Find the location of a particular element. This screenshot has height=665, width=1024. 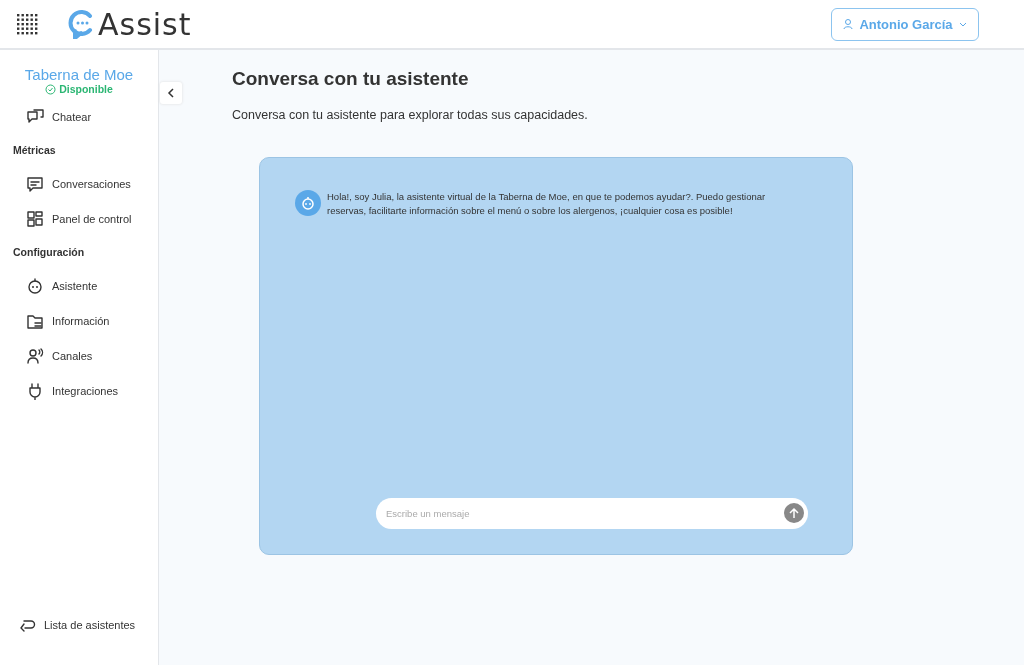

chevron-down-icon is located at coordinates (962, 24).